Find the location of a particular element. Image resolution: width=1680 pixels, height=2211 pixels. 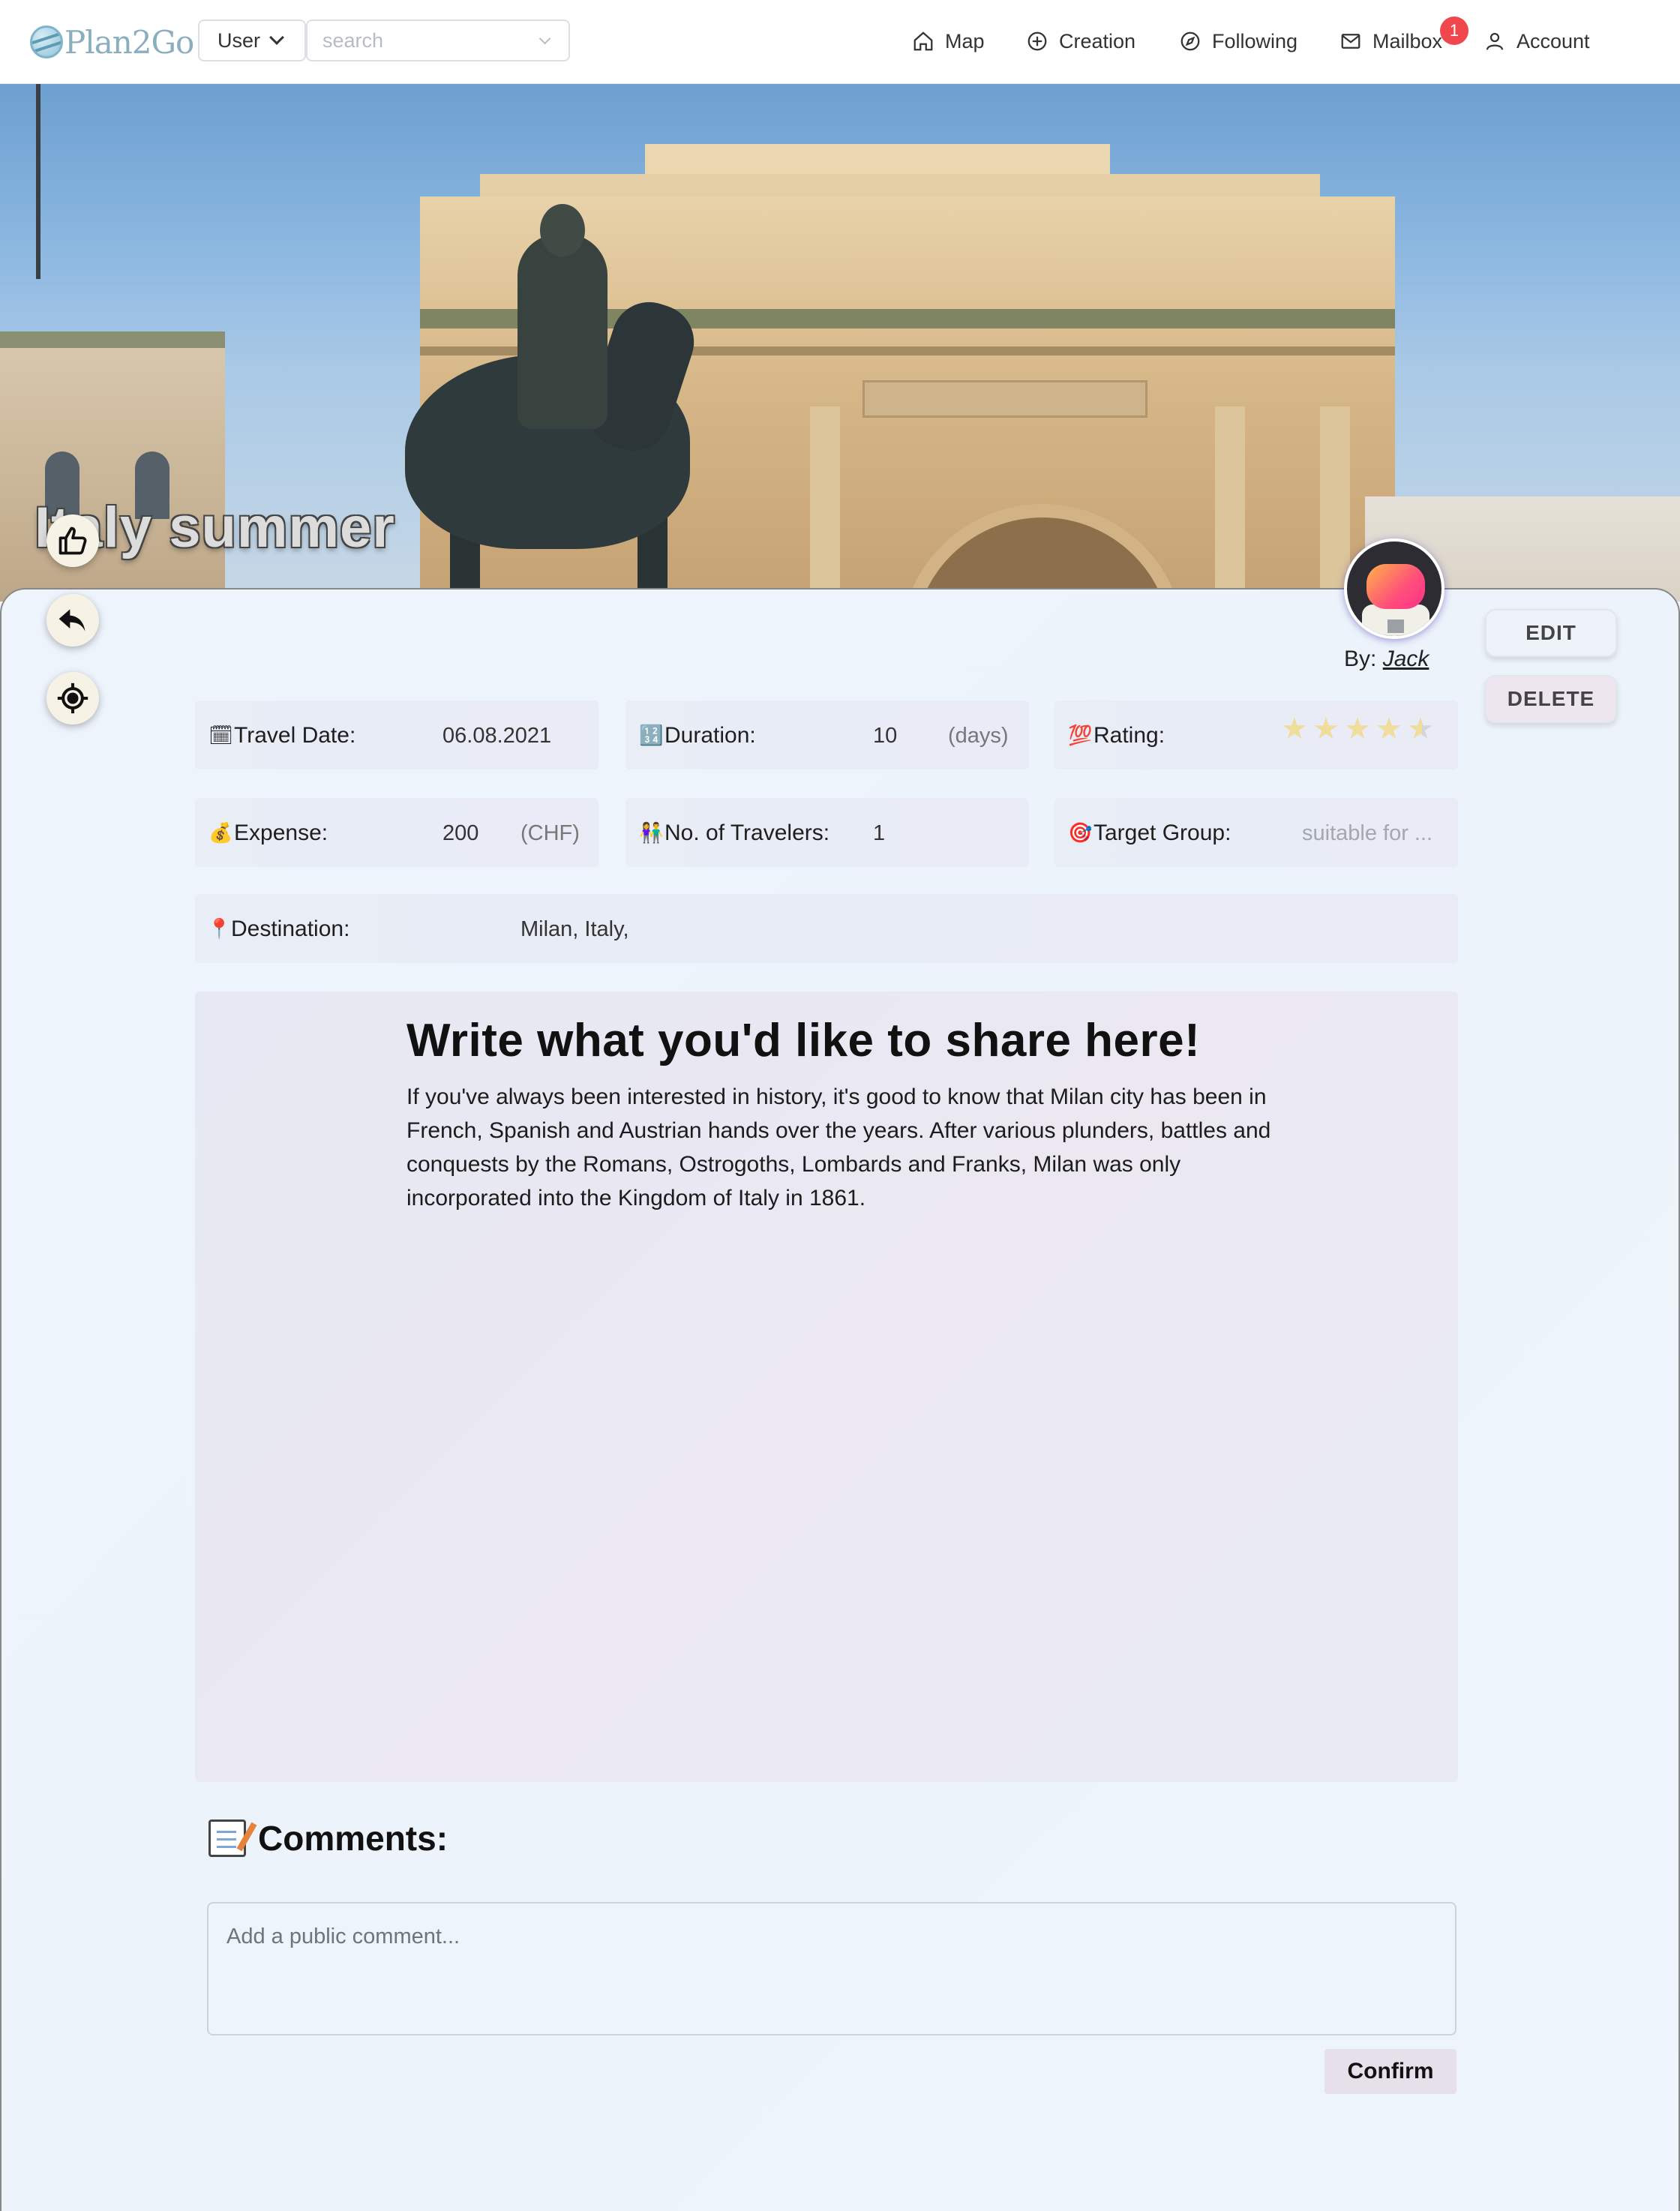

search-input is located at coordinates (420, 40).